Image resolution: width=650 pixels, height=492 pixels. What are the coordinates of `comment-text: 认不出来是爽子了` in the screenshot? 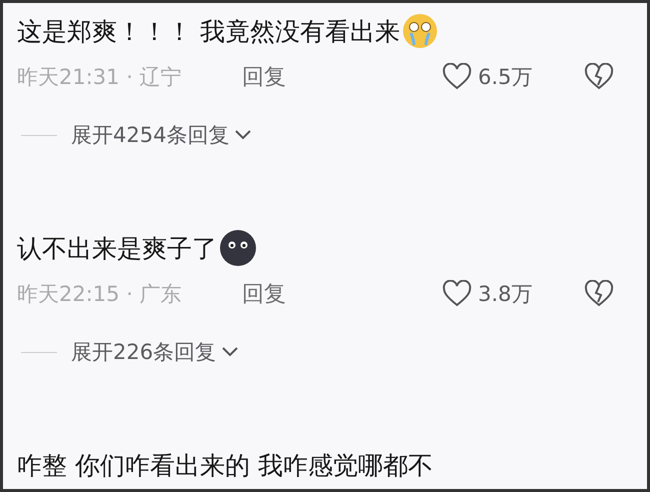 It's located at (117, 248).